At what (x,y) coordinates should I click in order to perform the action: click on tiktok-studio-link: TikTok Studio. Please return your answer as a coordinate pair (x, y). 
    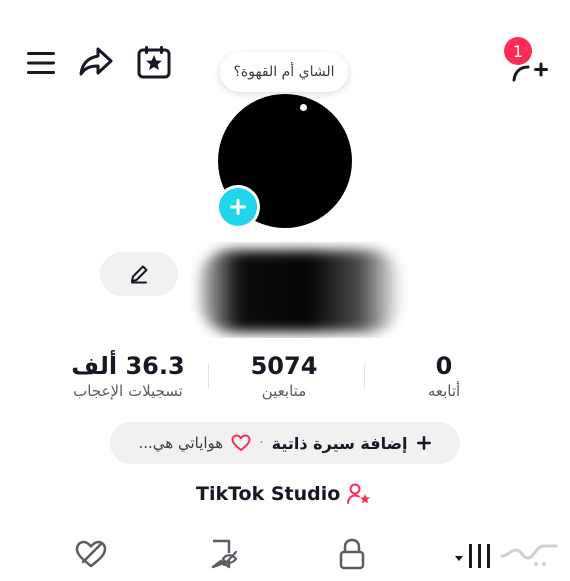
    Looking at the image, I should click on (286, 494).